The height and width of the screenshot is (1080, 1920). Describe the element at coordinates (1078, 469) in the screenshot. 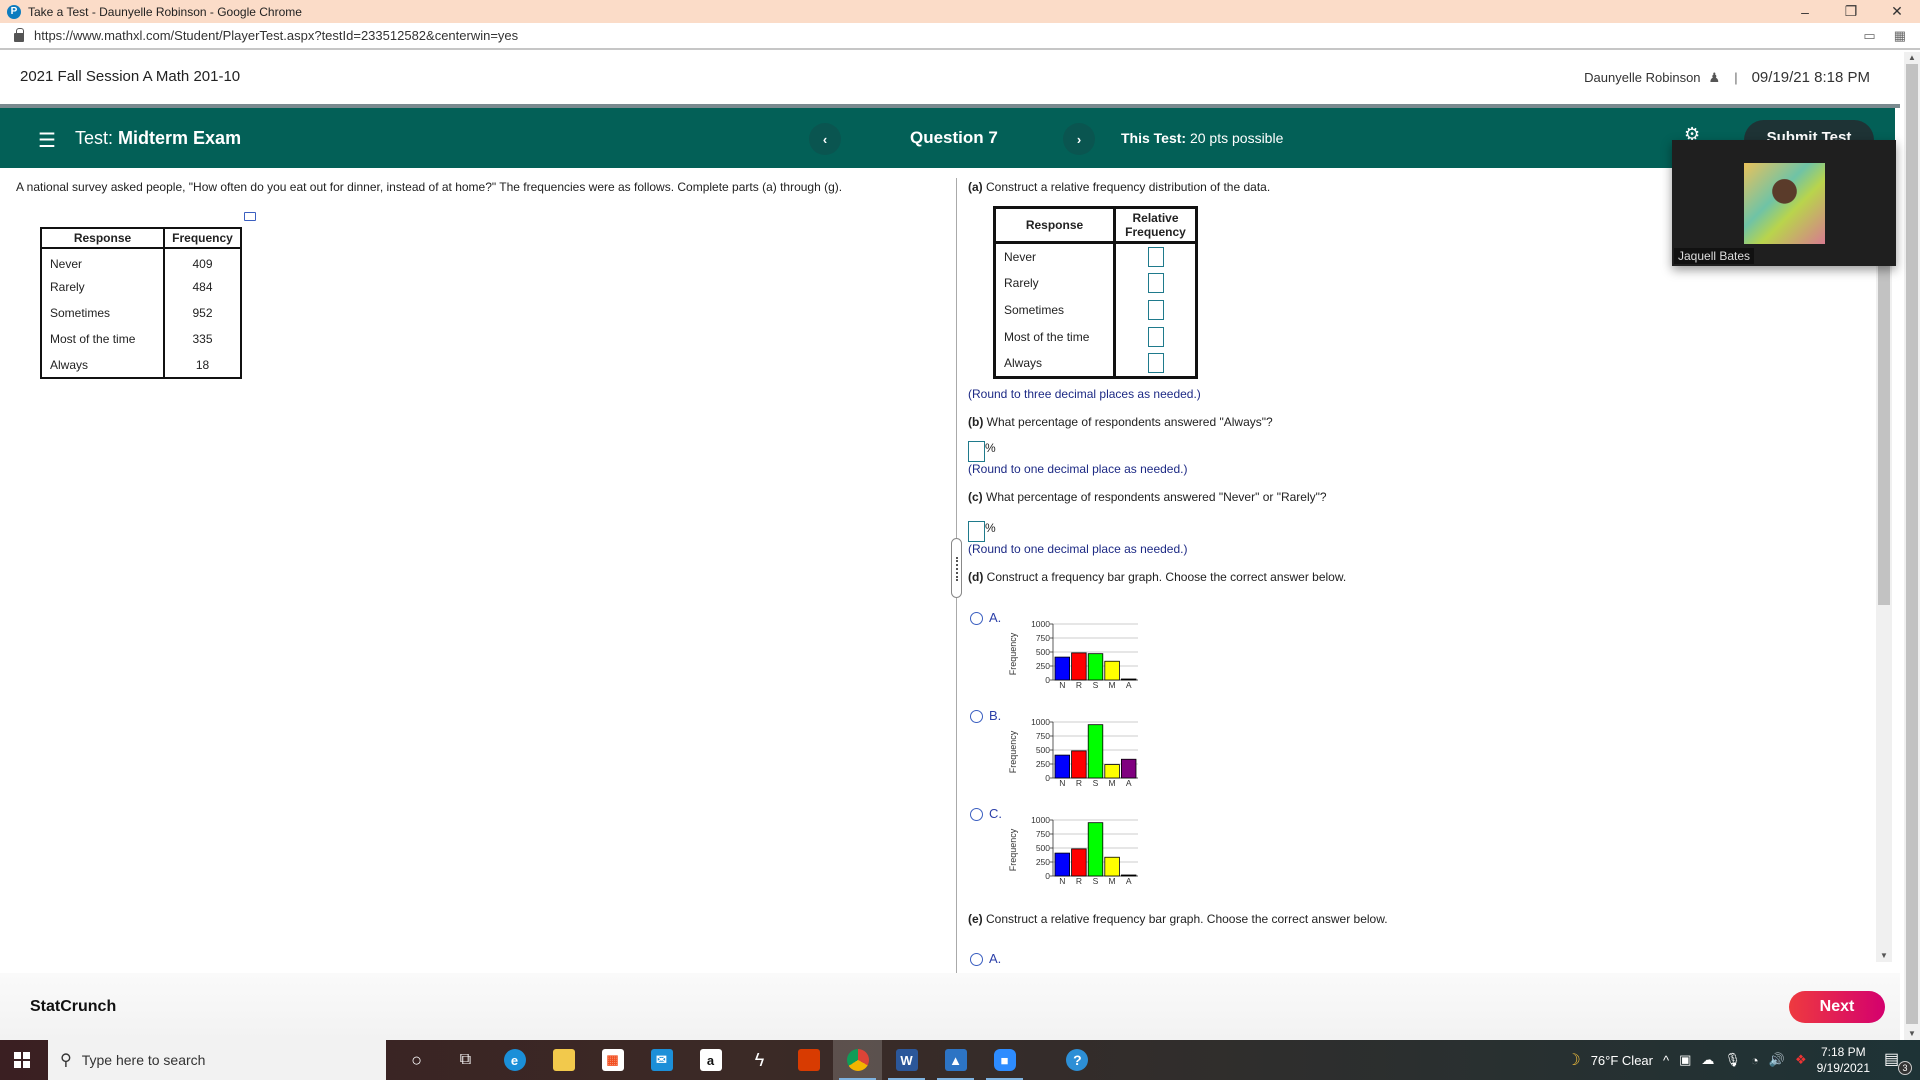

I see `part-b-hint: (Round to one decimal place as needed.)` at that location.